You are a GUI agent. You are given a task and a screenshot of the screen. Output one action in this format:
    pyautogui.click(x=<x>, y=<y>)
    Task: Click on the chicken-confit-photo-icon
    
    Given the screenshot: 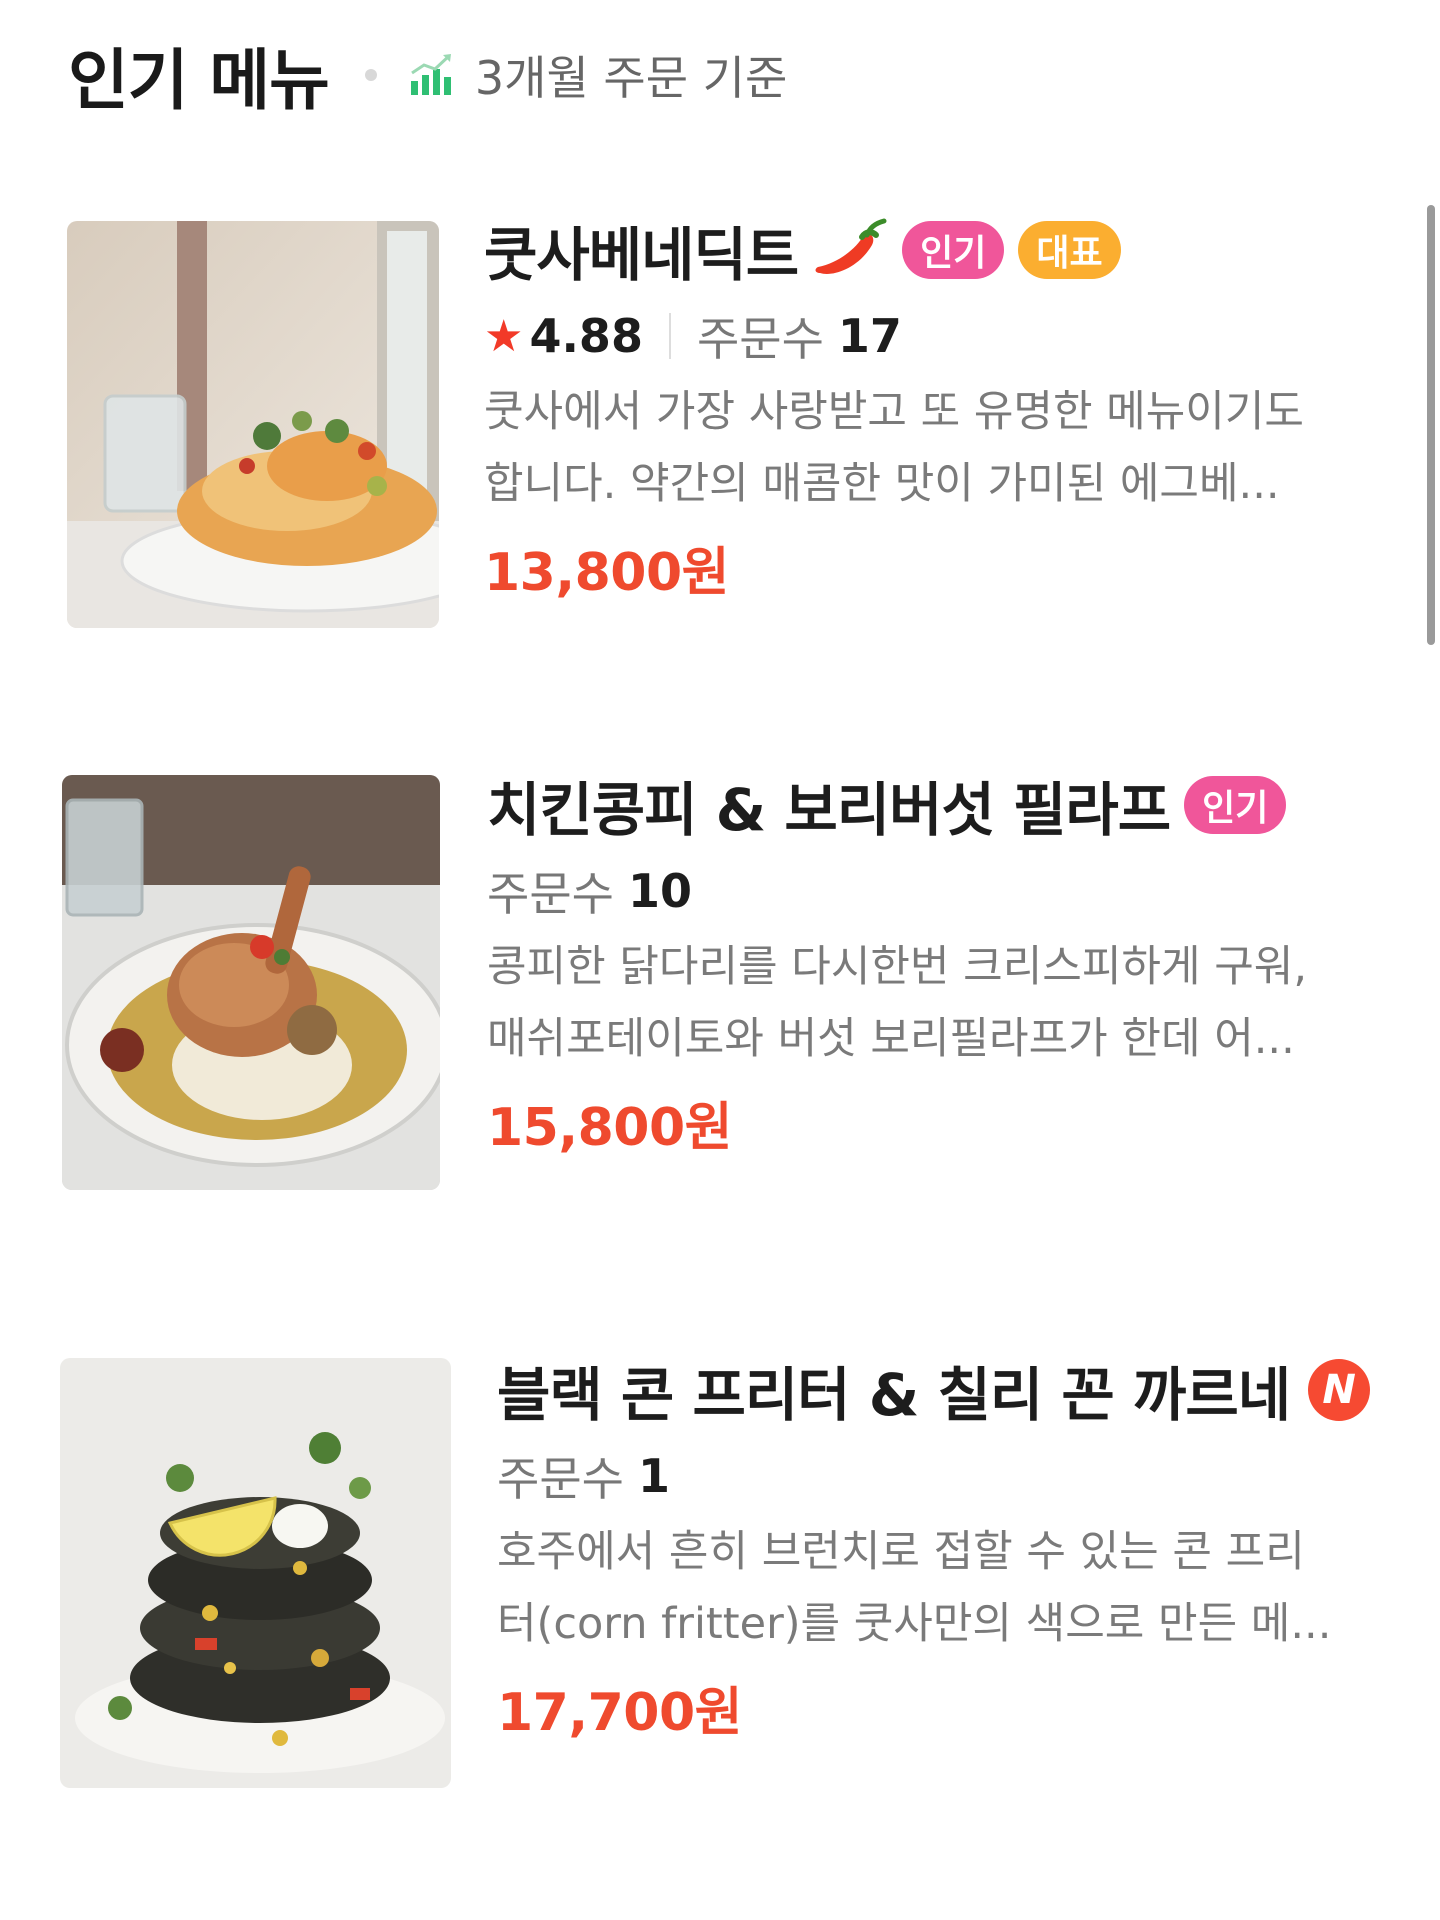 What is the action you would take?
    pyautogui.click(x=251, y=982)
    